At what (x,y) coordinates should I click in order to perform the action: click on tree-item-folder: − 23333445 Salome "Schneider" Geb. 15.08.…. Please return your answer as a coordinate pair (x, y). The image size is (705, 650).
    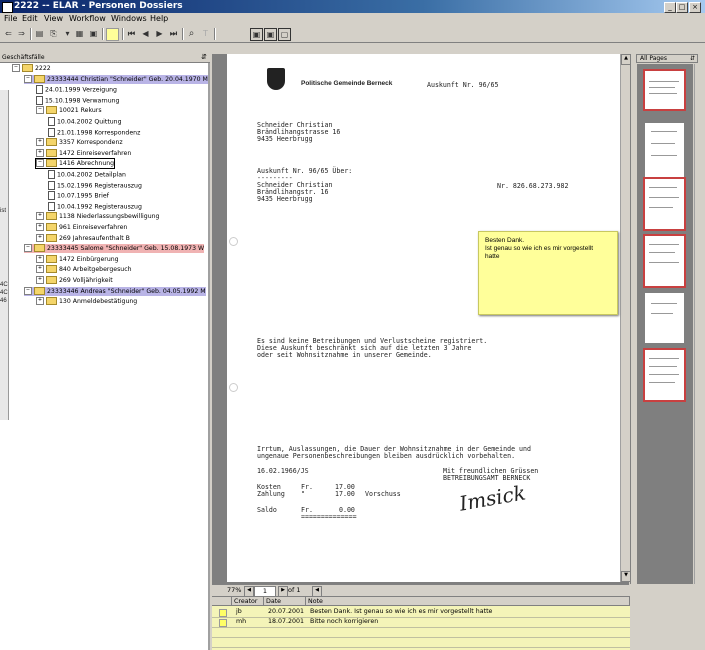
    Looking at the image, I should click on (114, 249).